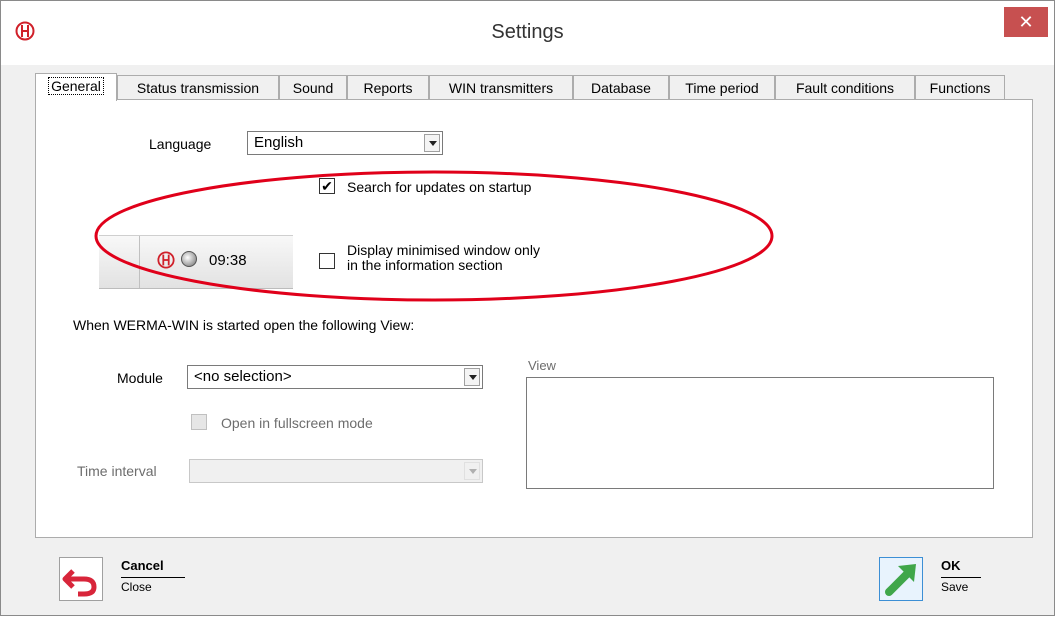  I want to click on tab-reports: Reports, so click(388, 87).